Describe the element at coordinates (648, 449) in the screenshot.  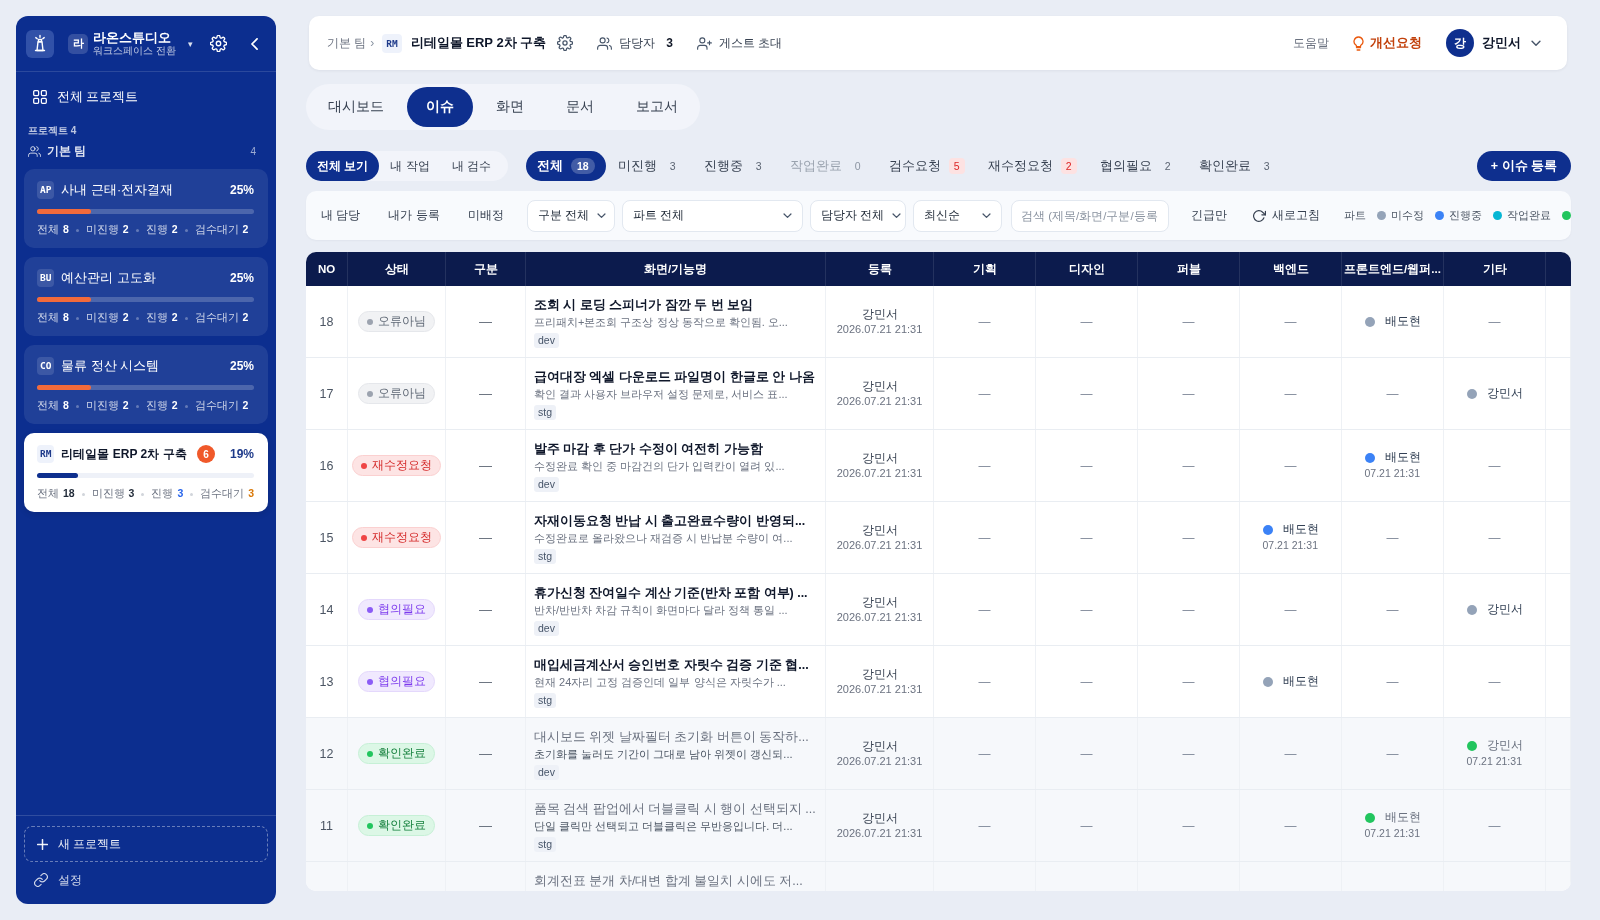
I see `issue-title: 발주 마감 후 단가 수정이 여전히 가능함` at that location.